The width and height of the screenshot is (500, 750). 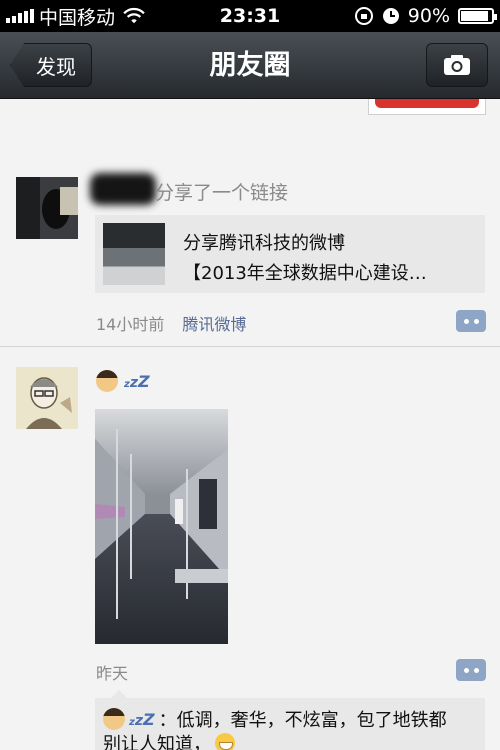 I want to click on status-bar: 中国移动 23:31 90%, so click(x=250, y=16).